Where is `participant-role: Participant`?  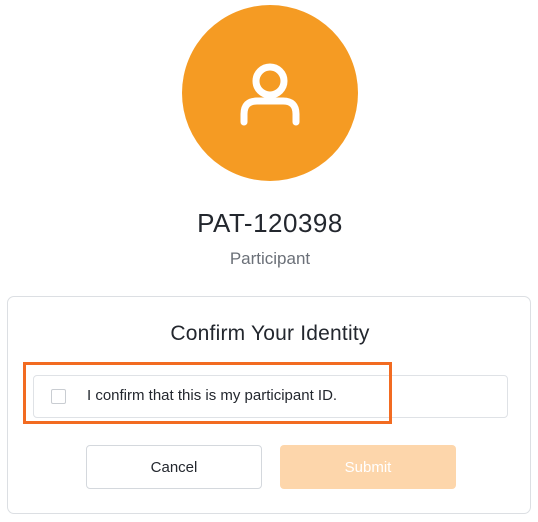 participant-role: Participant is located at coordinates (270, 258).